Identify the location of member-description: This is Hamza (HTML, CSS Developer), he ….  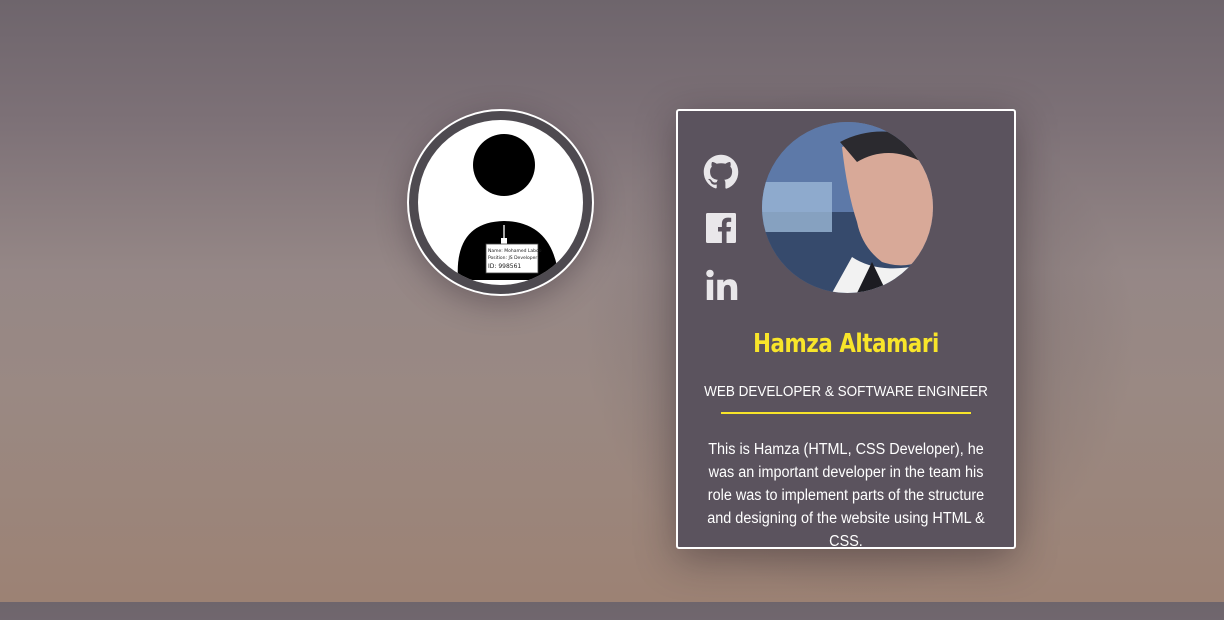
(846, 495).